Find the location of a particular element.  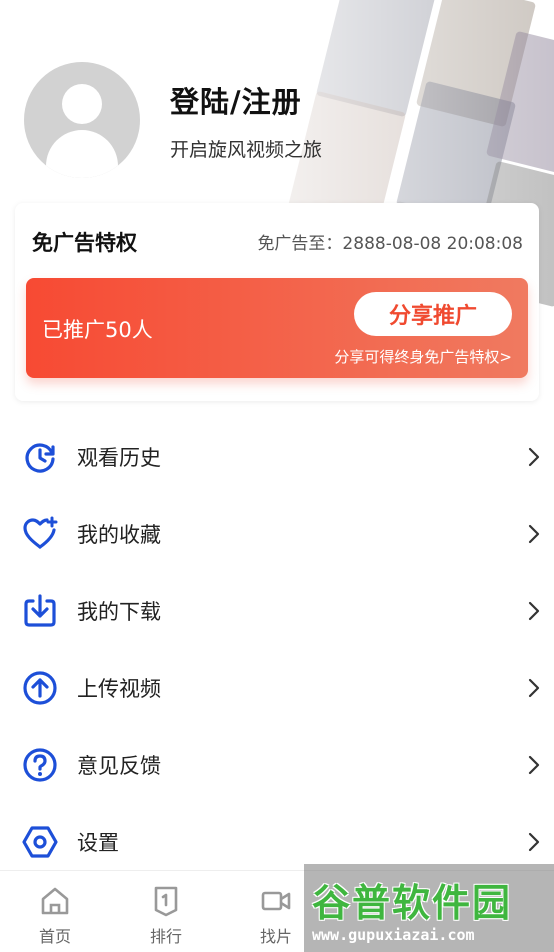

tab-label: 找片 is located at coordinates (275, 936).